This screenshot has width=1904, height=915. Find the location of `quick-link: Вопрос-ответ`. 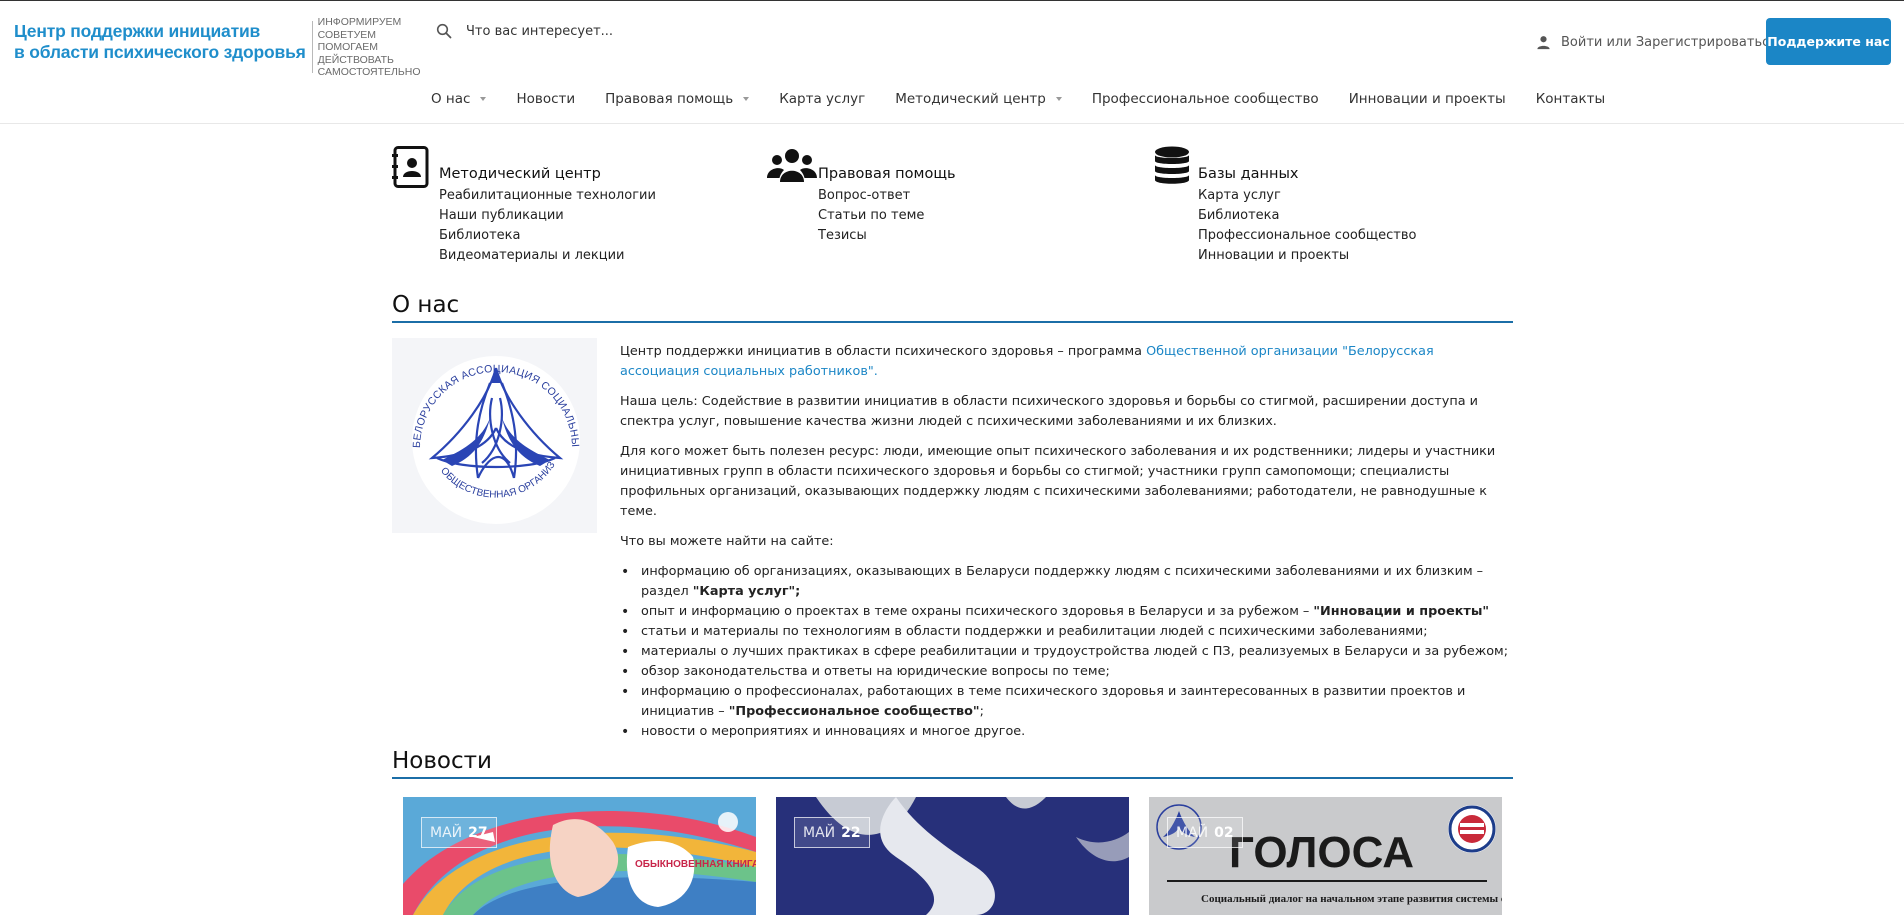

quick-link: Вопрос-ответ is located at coordinates (871, 196).